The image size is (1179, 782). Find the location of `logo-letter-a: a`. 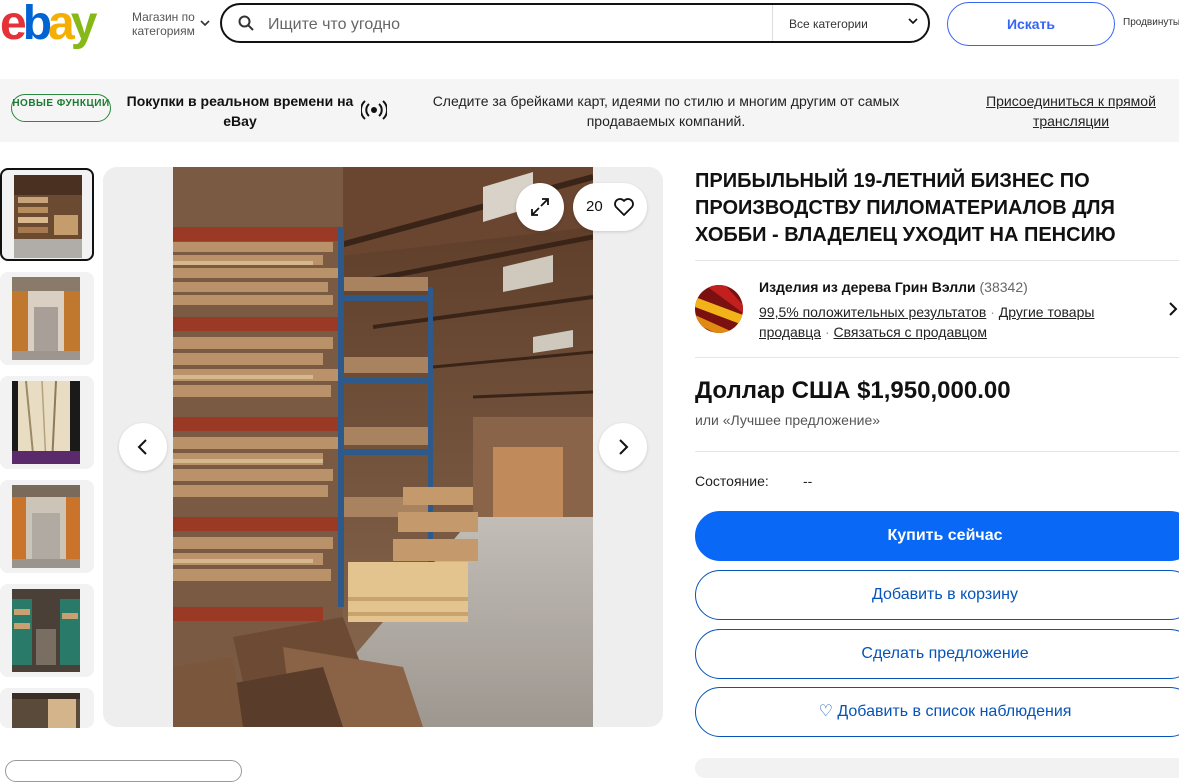

logo-letter-a: a is located at coordinates (61, 25).